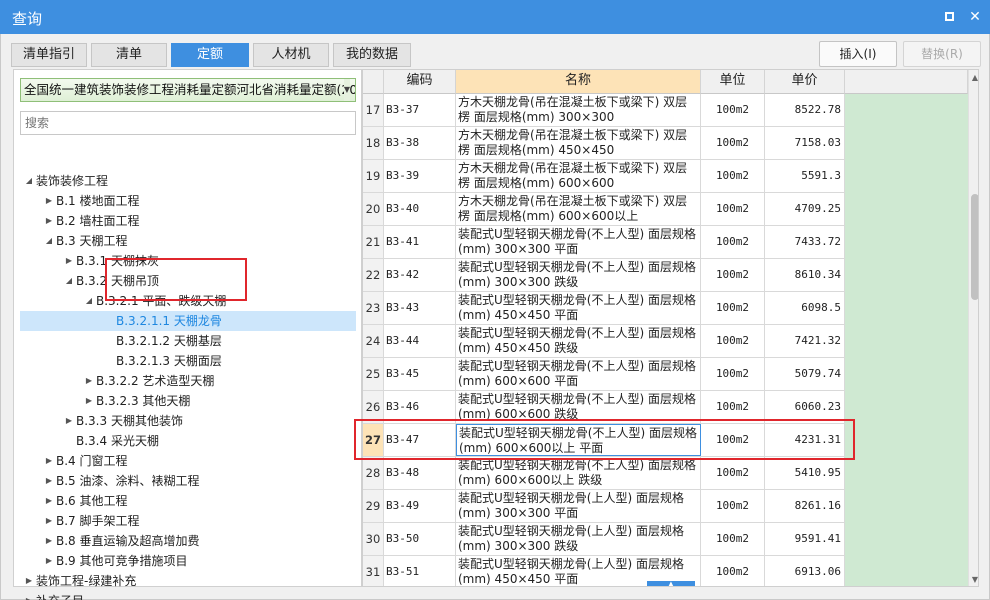 This screenshot has width=990, height=600. What do you see at coordinates (154, 301) in the screenshot?
I see `tree-item: ◢ B.3.2.1 平面、跌级天棚` at bounding box center [154, 301].